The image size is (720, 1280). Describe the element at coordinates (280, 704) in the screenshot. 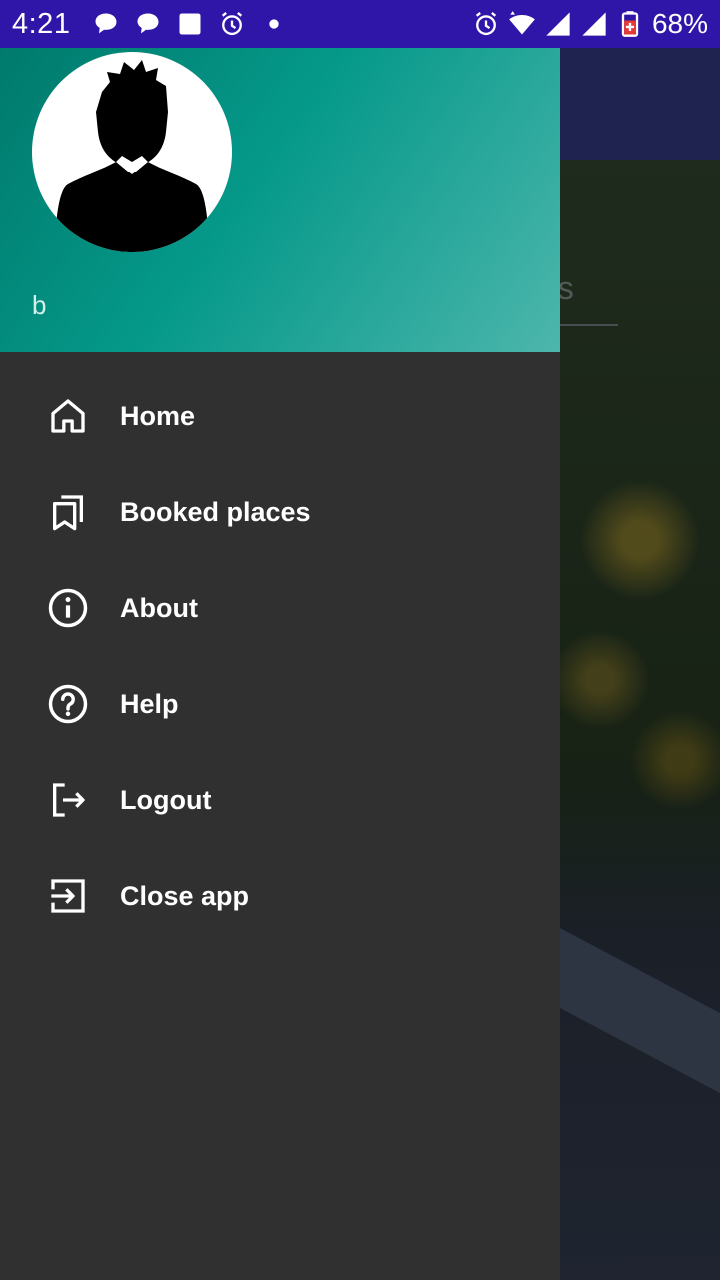

I see `menu-item-help: Help` at that location.